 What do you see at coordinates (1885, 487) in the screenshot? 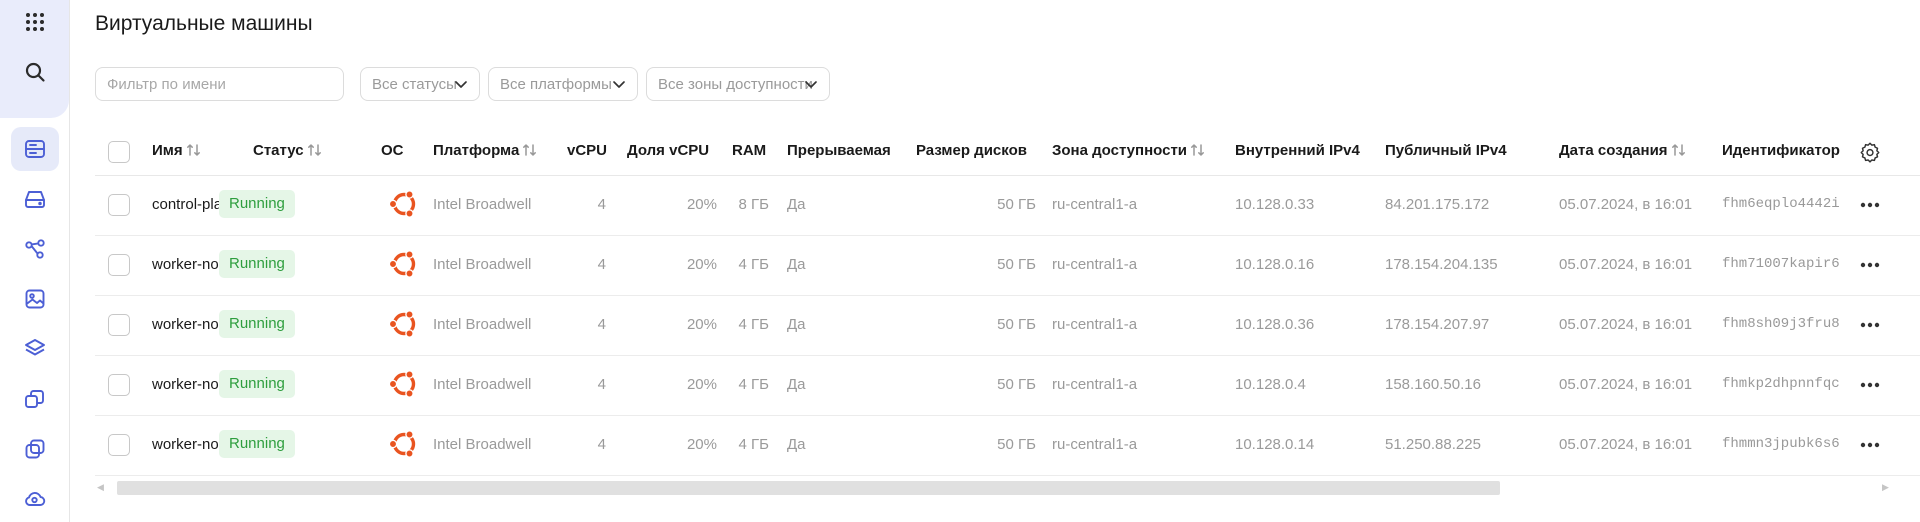
I see `scroll-right-arrow-icon: ▶` at bounding box center [1885, 487].